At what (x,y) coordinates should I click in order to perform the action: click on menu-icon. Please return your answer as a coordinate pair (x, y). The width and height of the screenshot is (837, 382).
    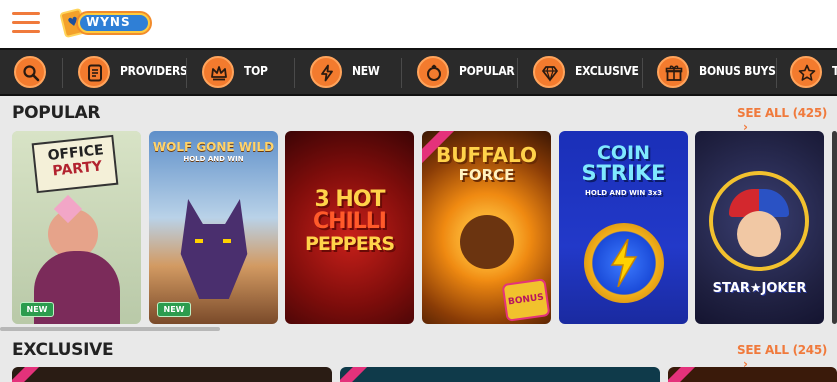
    Looking at the image, I should click on (26, 23).